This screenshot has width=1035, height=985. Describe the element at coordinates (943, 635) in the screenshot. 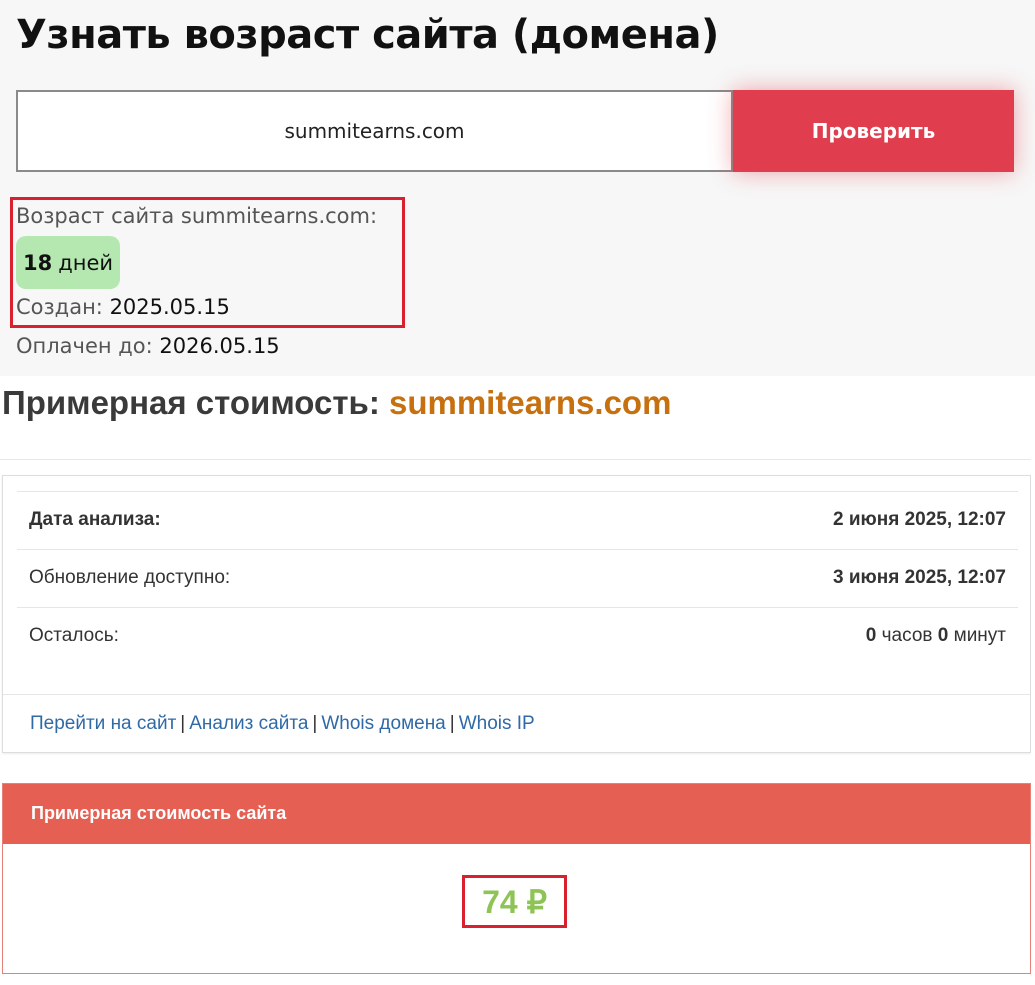

I see `remaining-minutes: 0` at that location.